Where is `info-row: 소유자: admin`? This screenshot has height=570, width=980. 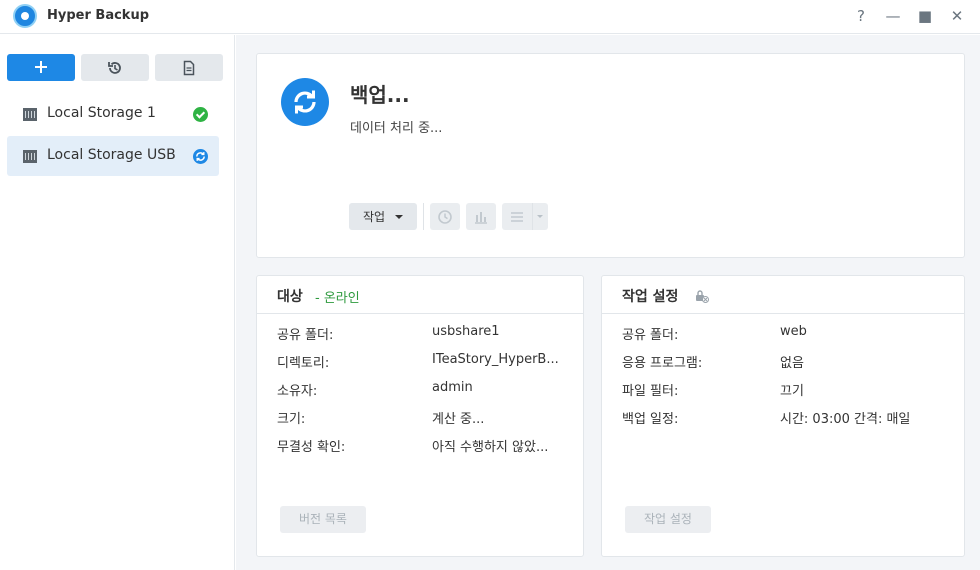
info-row: 소유자: admin is located at coordinates (420, 390).